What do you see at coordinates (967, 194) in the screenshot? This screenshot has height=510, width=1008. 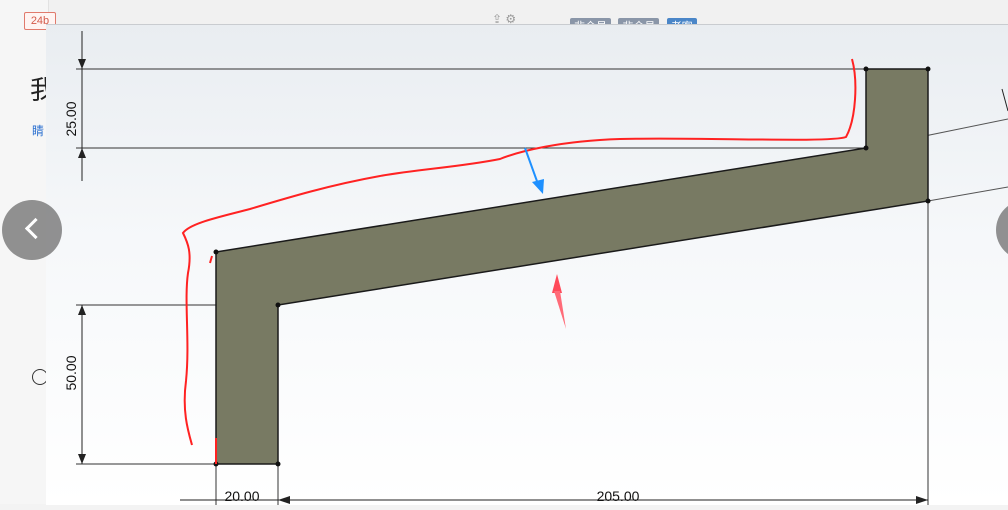 I see `construction-line-lower` at bounding box center [967, 194].